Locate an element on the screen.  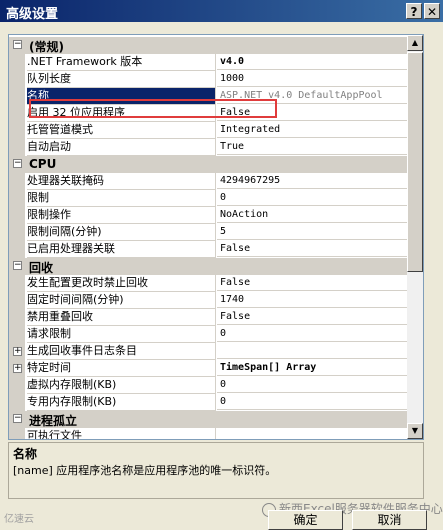
property-name: 请求限制 is located at coordinates (121, 334).